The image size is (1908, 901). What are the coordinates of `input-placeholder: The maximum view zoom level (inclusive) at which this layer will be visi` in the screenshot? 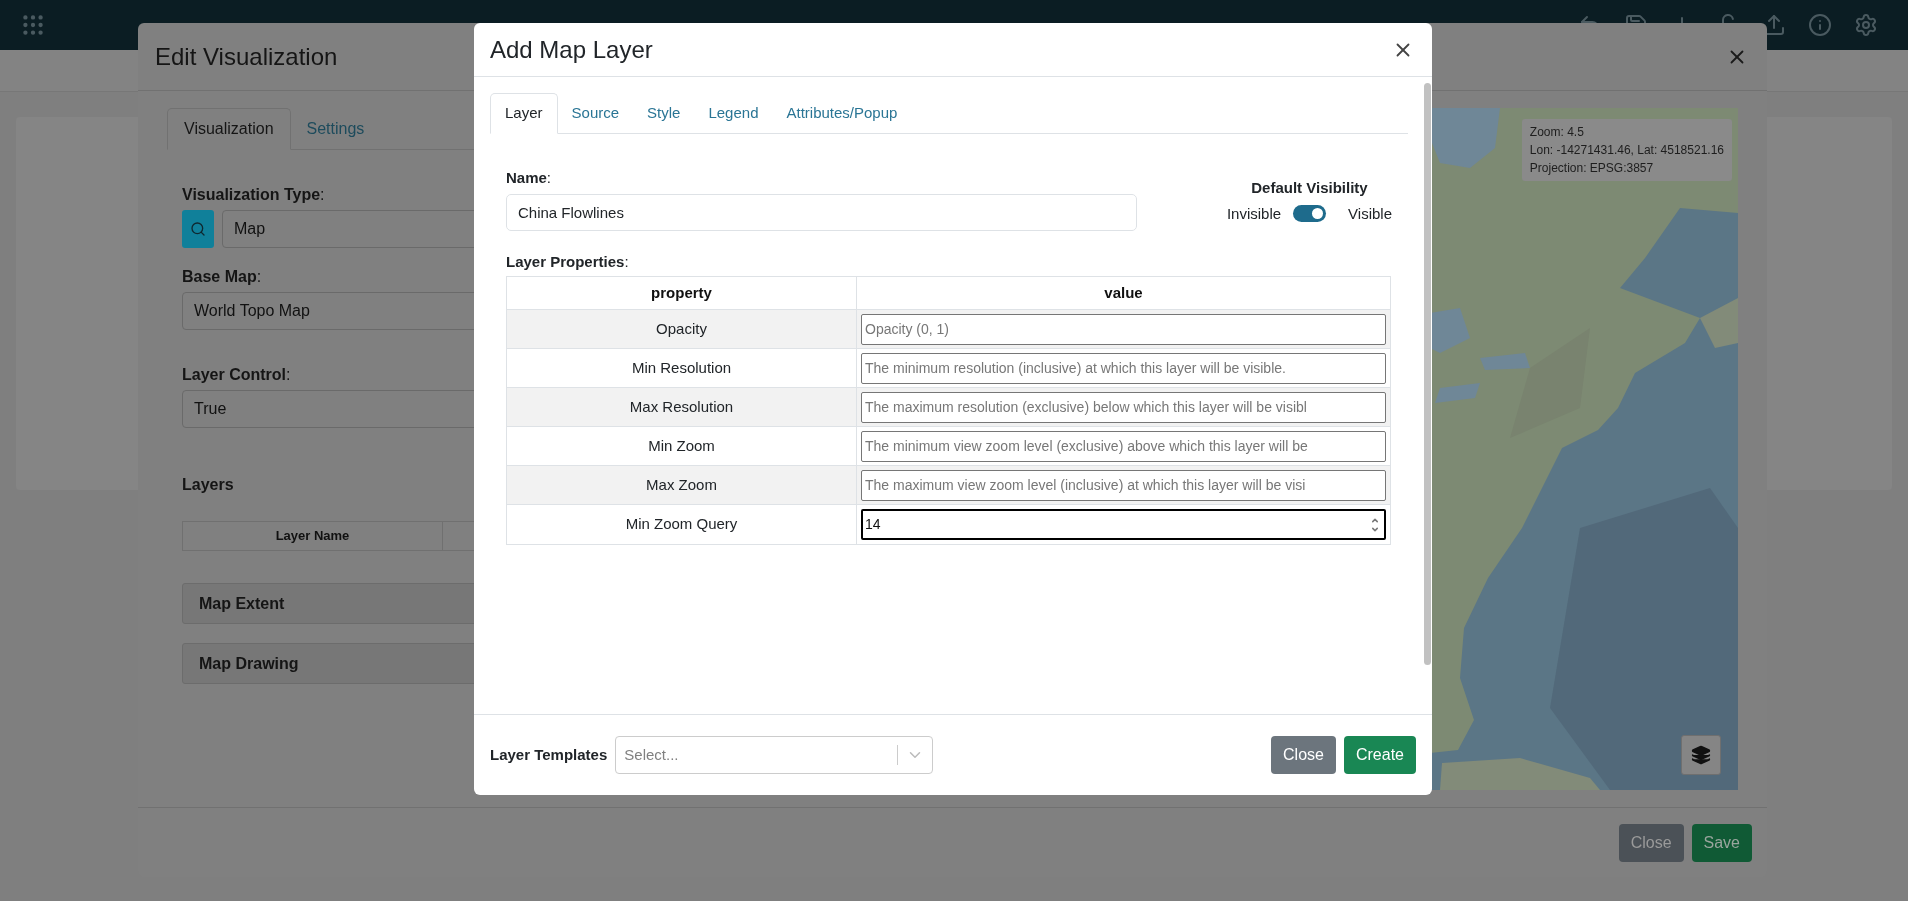 It's located at (1086, 485).